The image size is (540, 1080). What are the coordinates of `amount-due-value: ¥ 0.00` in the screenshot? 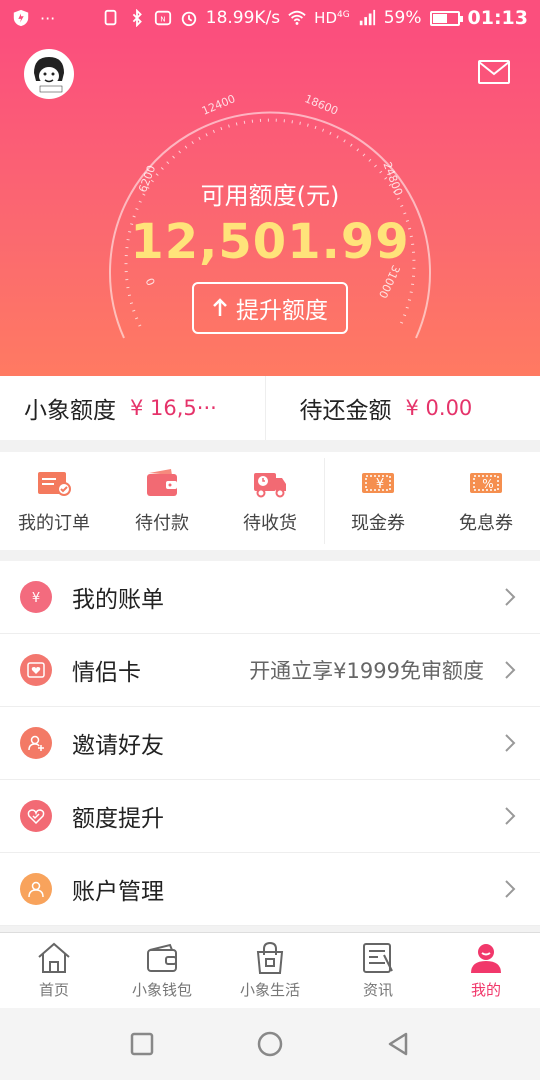 It's located at (439, 408).